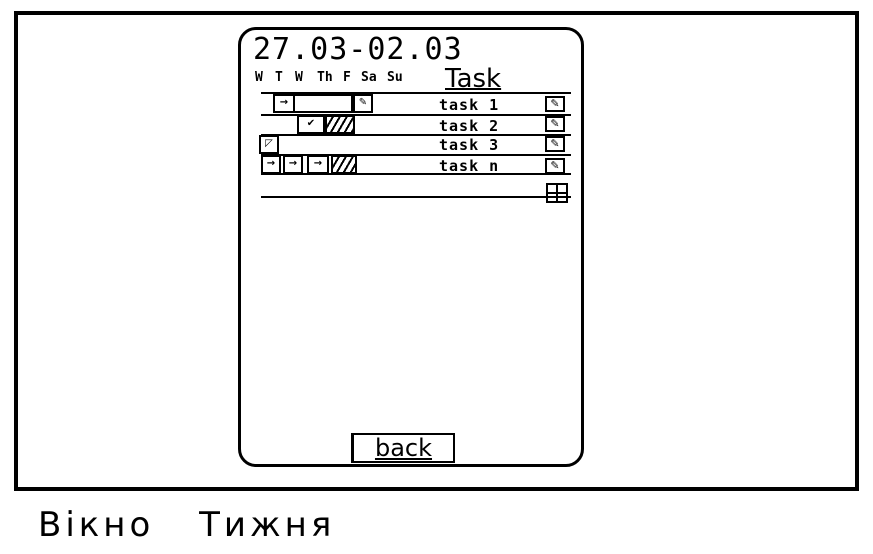 The width and height of the screenshot is (873, 554). What do you see at coordinates (269, 144) in the screenshot?
I see `day-cell: ◸` at bounding box center [269, 144].